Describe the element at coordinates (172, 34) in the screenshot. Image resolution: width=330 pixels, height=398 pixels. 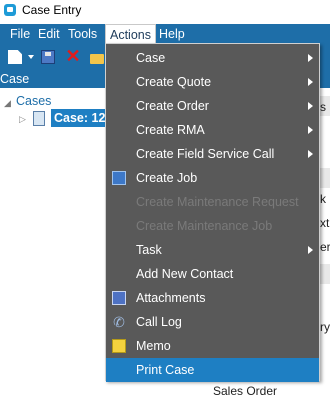
I see `menu-help: Help` at that location.